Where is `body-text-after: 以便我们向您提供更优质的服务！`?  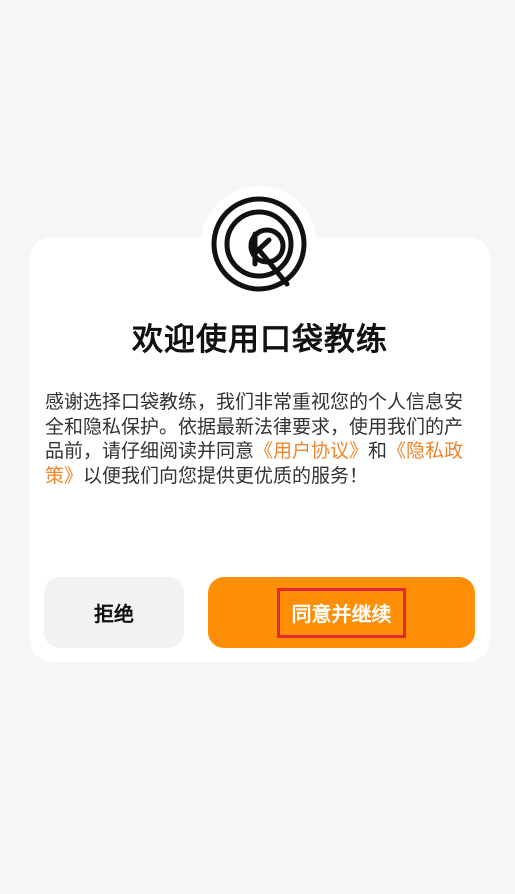
body-text-after: 以便我们向您提供更优质的服务！ is located at coordinates (226, 475).